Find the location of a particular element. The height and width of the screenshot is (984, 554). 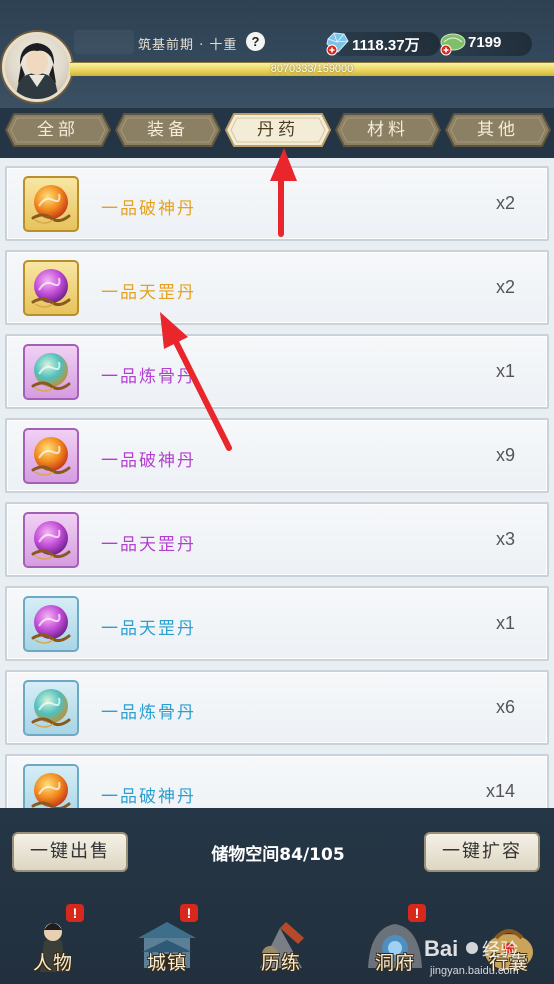

expand-storage-button: 一键扩容 is located at coordinates (482, 852).